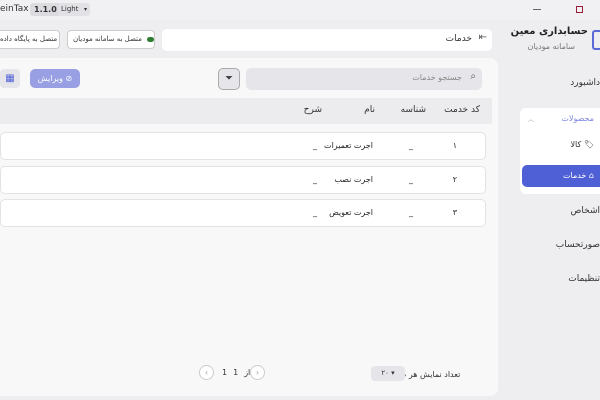 Image resolution: width=600 pixels, height=400 pixels. What do you see at coordinates (247, 372) in the screenshot?
I see `page-of-label: از` at bounding box center [247, 372].